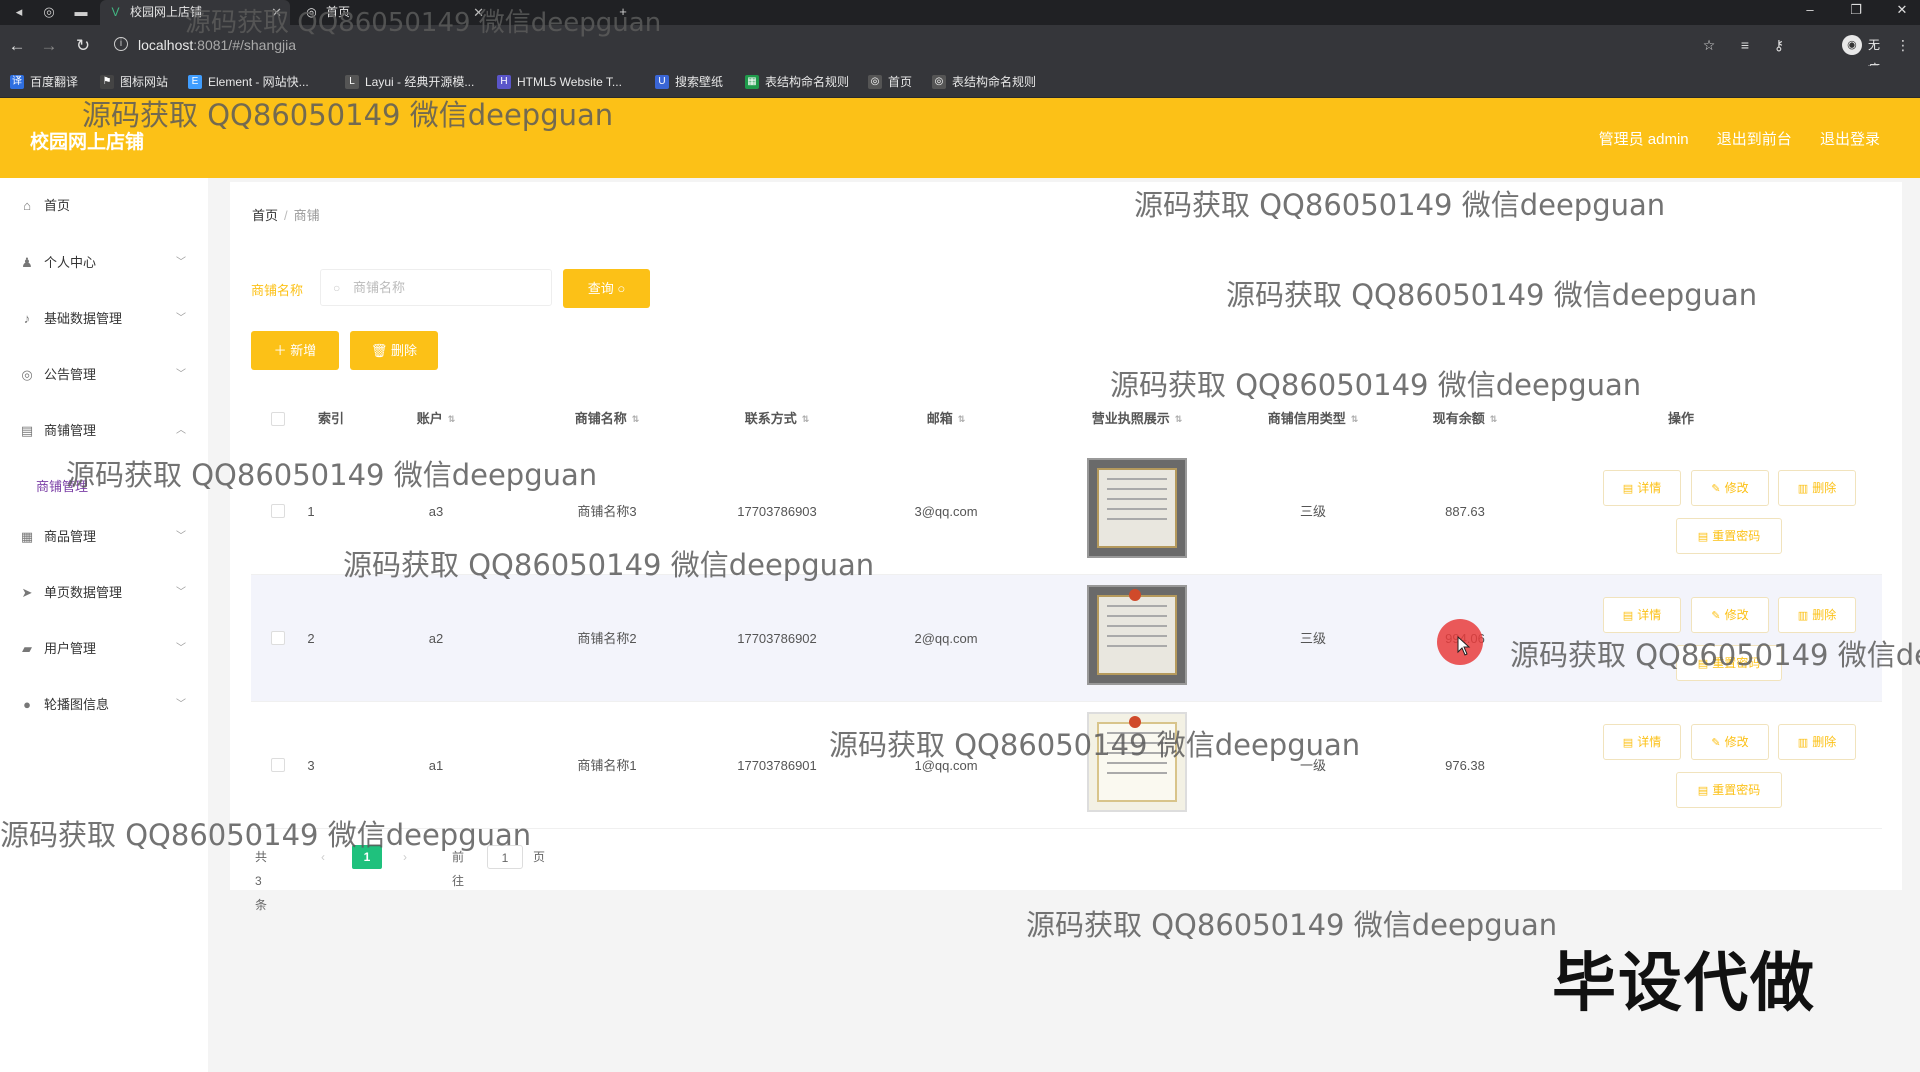 This screenshot has width=1920, height=1072. I want to click on stamp-text: 毕设代做, so click(1684, 984).